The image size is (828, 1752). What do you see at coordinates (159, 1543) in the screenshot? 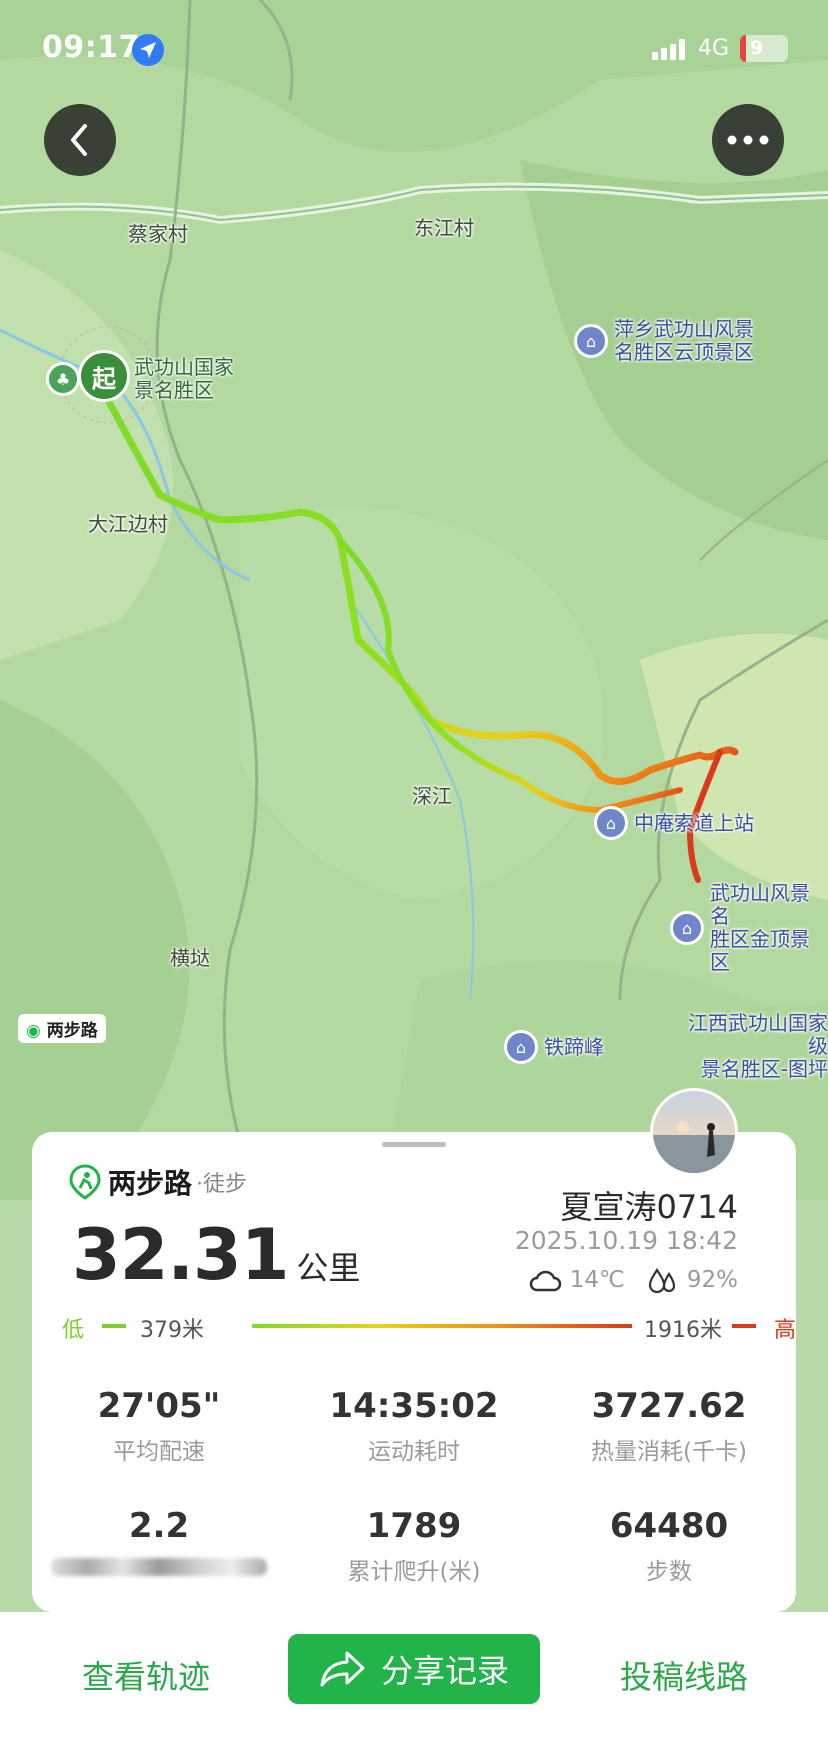
I see `stat-blurred: 2.2` at bounding box center [159, 1543].